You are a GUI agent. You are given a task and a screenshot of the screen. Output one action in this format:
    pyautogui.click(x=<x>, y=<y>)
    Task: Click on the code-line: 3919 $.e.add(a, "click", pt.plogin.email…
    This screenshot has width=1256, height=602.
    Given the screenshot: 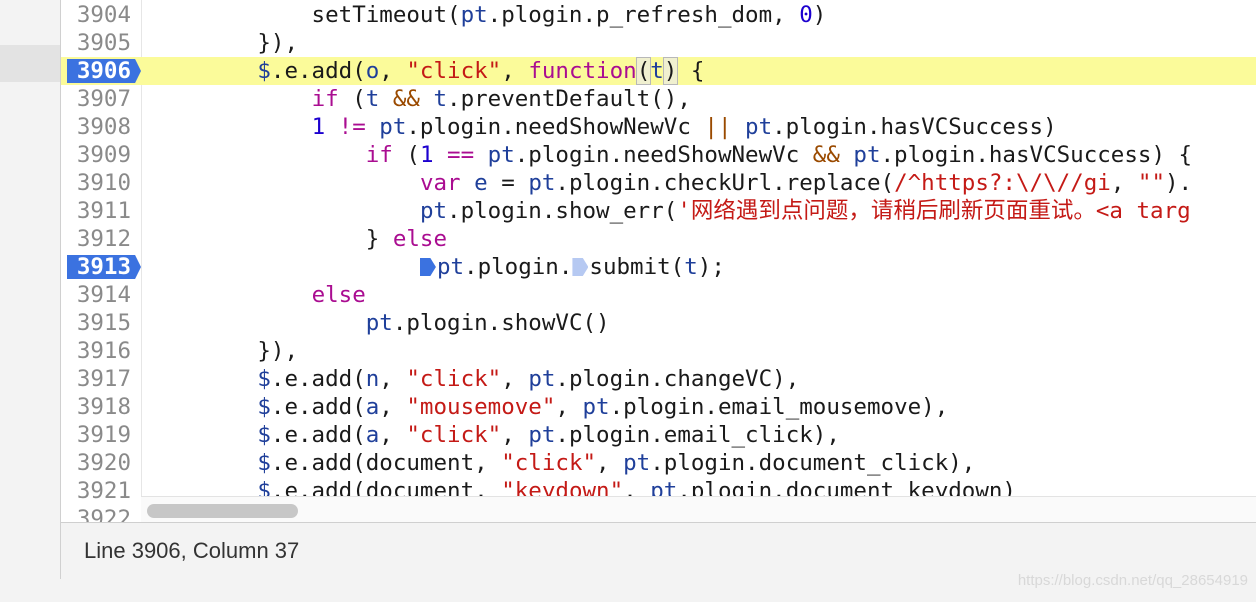 What is the action you would take?
    pyautogui.click(x=658, y=435)
    